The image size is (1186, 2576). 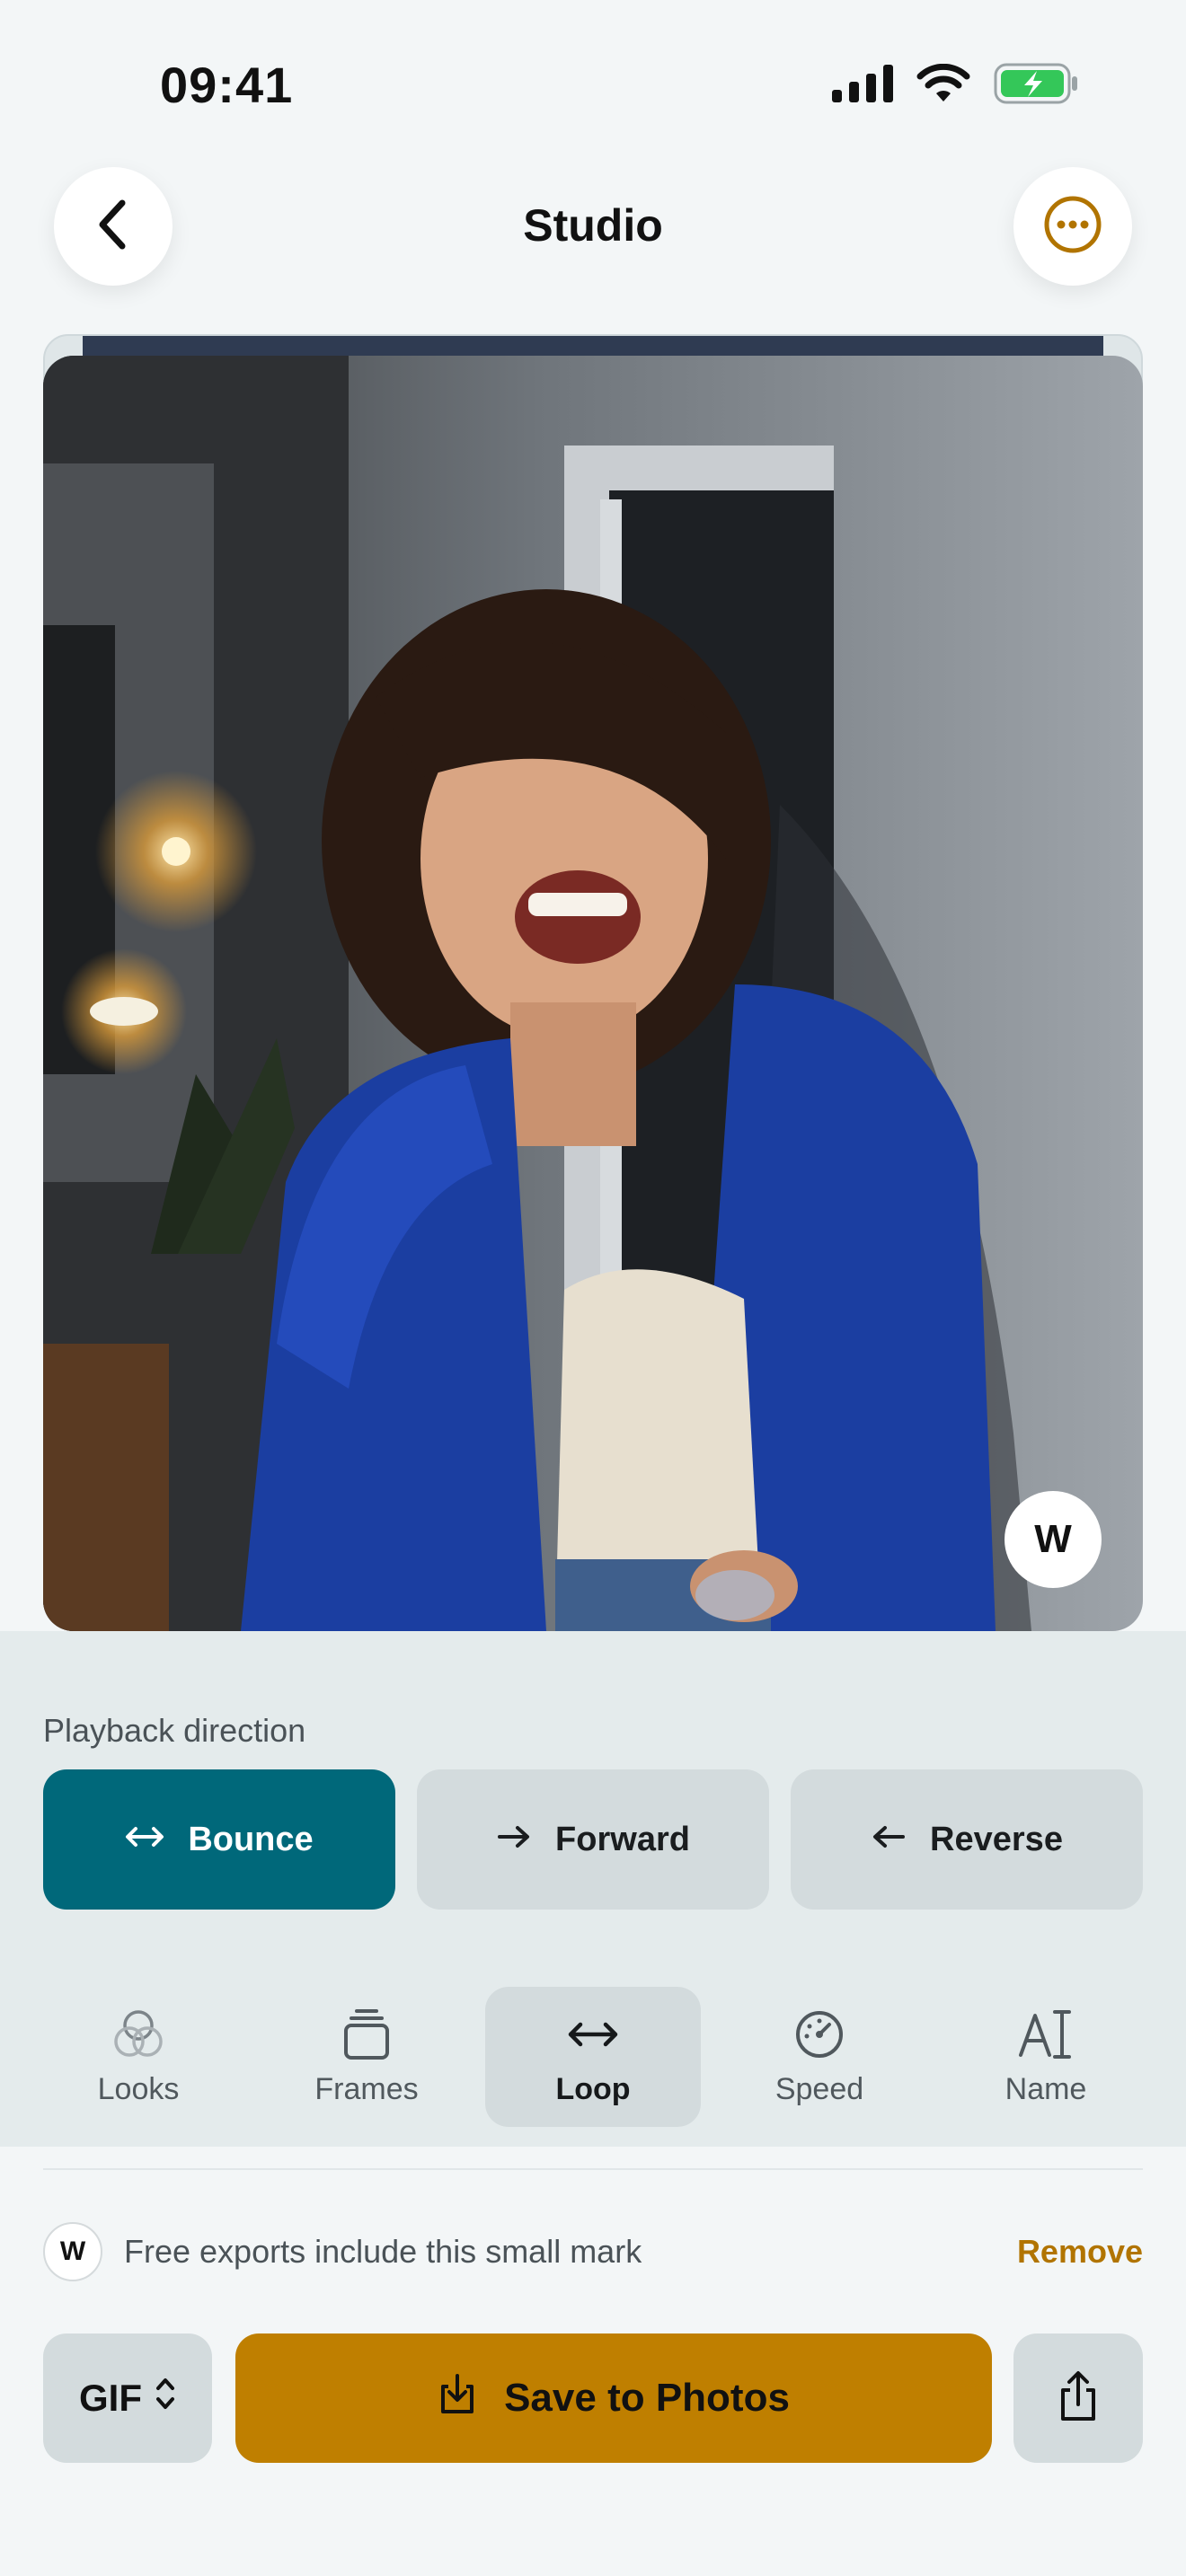 I want to click on bounce-label: Bounce, so click(x=251, y=1839).